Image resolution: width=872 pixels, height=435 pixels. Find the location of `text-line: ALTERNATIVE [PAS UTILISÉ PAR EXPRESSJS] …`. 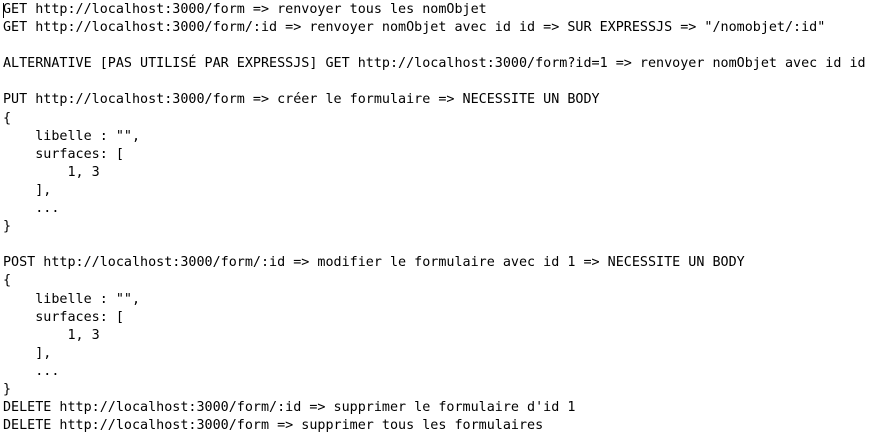

text-line: ALTERNATIVE [PAS UTILISÉ PAR EXPRESSJS] … is located at coordinates (434, 64).